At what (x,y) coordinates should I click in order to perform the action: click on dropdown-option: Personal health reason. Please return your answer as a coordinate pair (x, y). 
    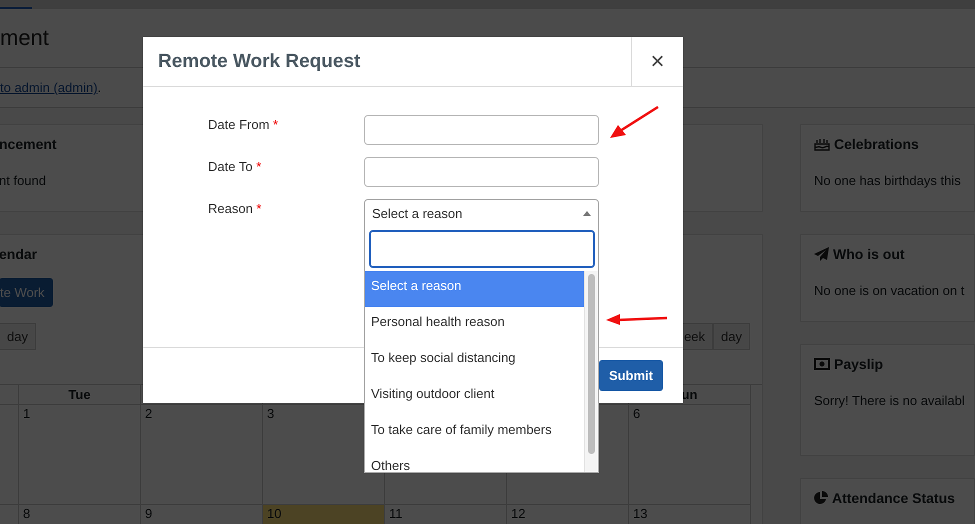
    Looking at the image, I should click on (474, 325).